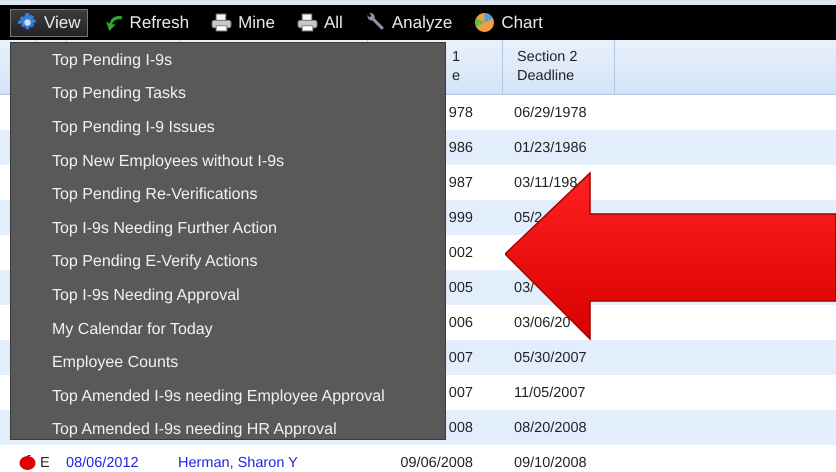 The image size is (836, 472). I want to click on pie-chart-icon, so click(485, 22).